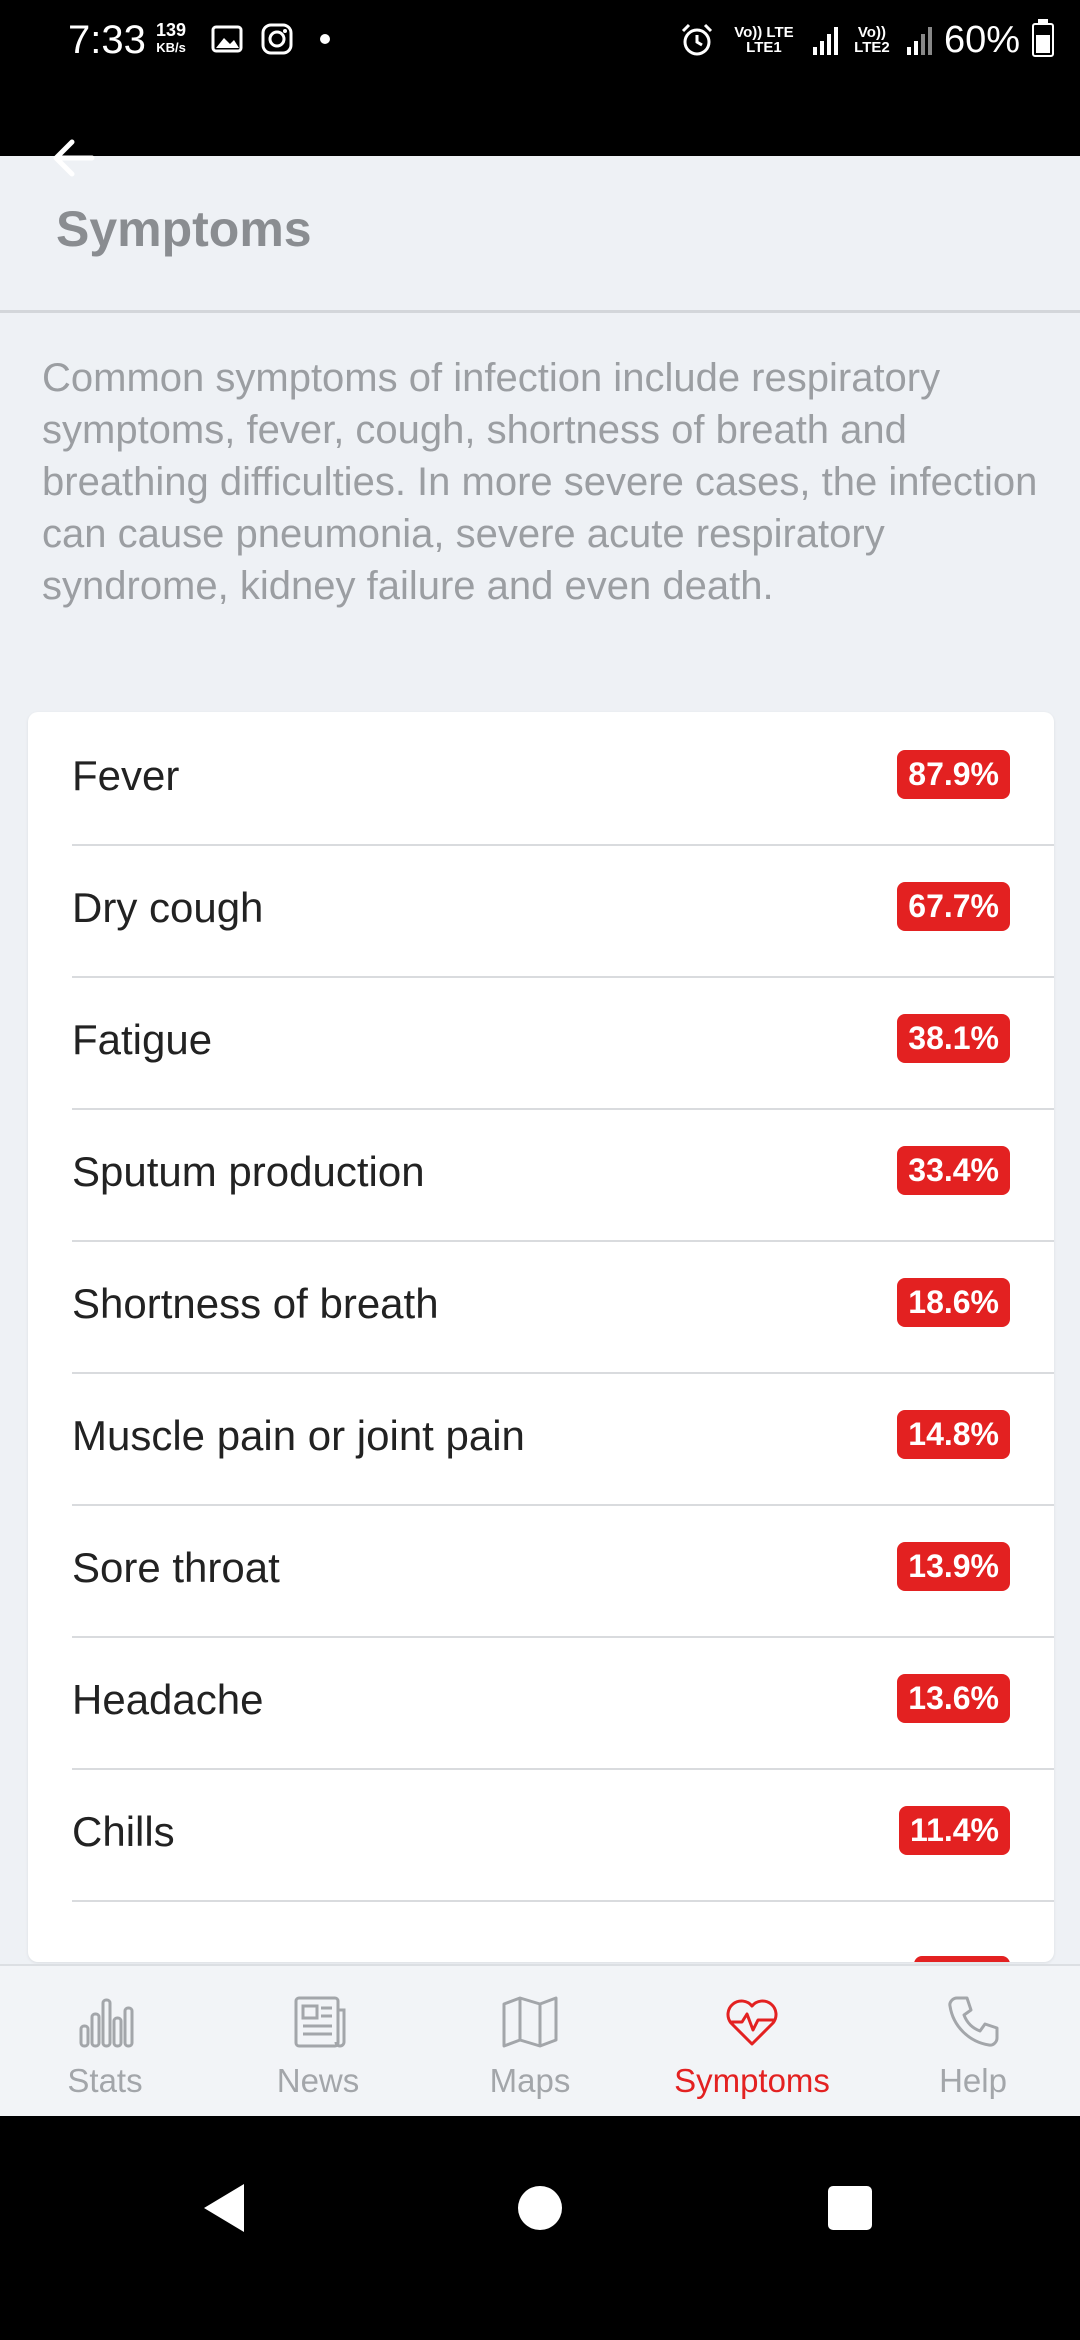 This screenshot has width=1080, height=2340. I want to click on nav-maps: Maps, so click(530, 2042).